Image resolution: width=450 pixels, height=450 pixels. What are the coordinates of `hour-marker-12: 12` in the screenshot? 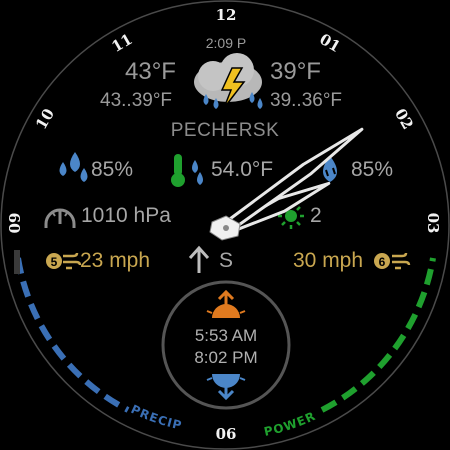 It's located at (226, 15).